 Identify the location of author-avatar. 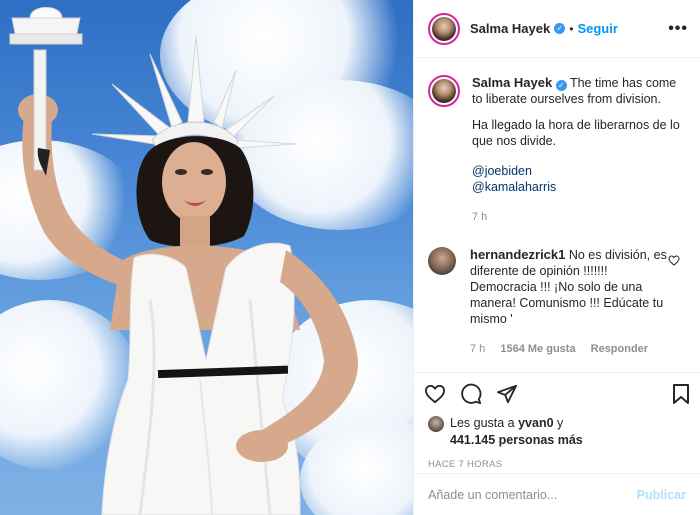
(444, 28).